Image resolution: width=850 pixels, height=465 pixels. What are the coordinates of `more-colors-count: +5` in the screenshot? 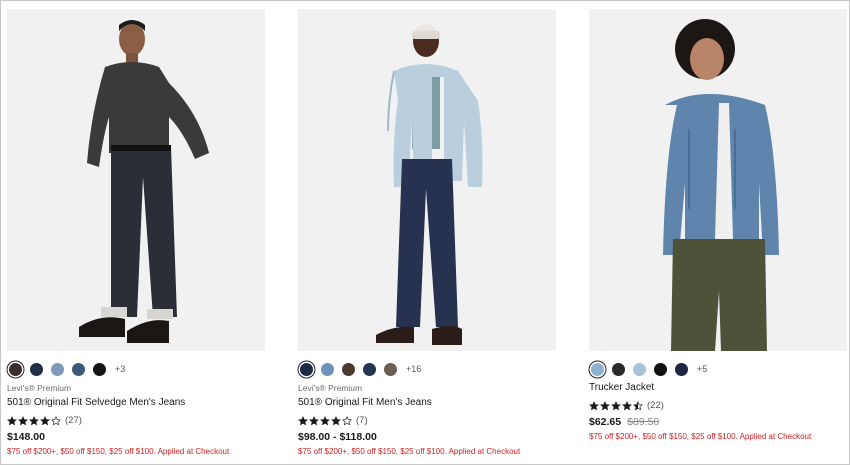 It's located at (702, 369).